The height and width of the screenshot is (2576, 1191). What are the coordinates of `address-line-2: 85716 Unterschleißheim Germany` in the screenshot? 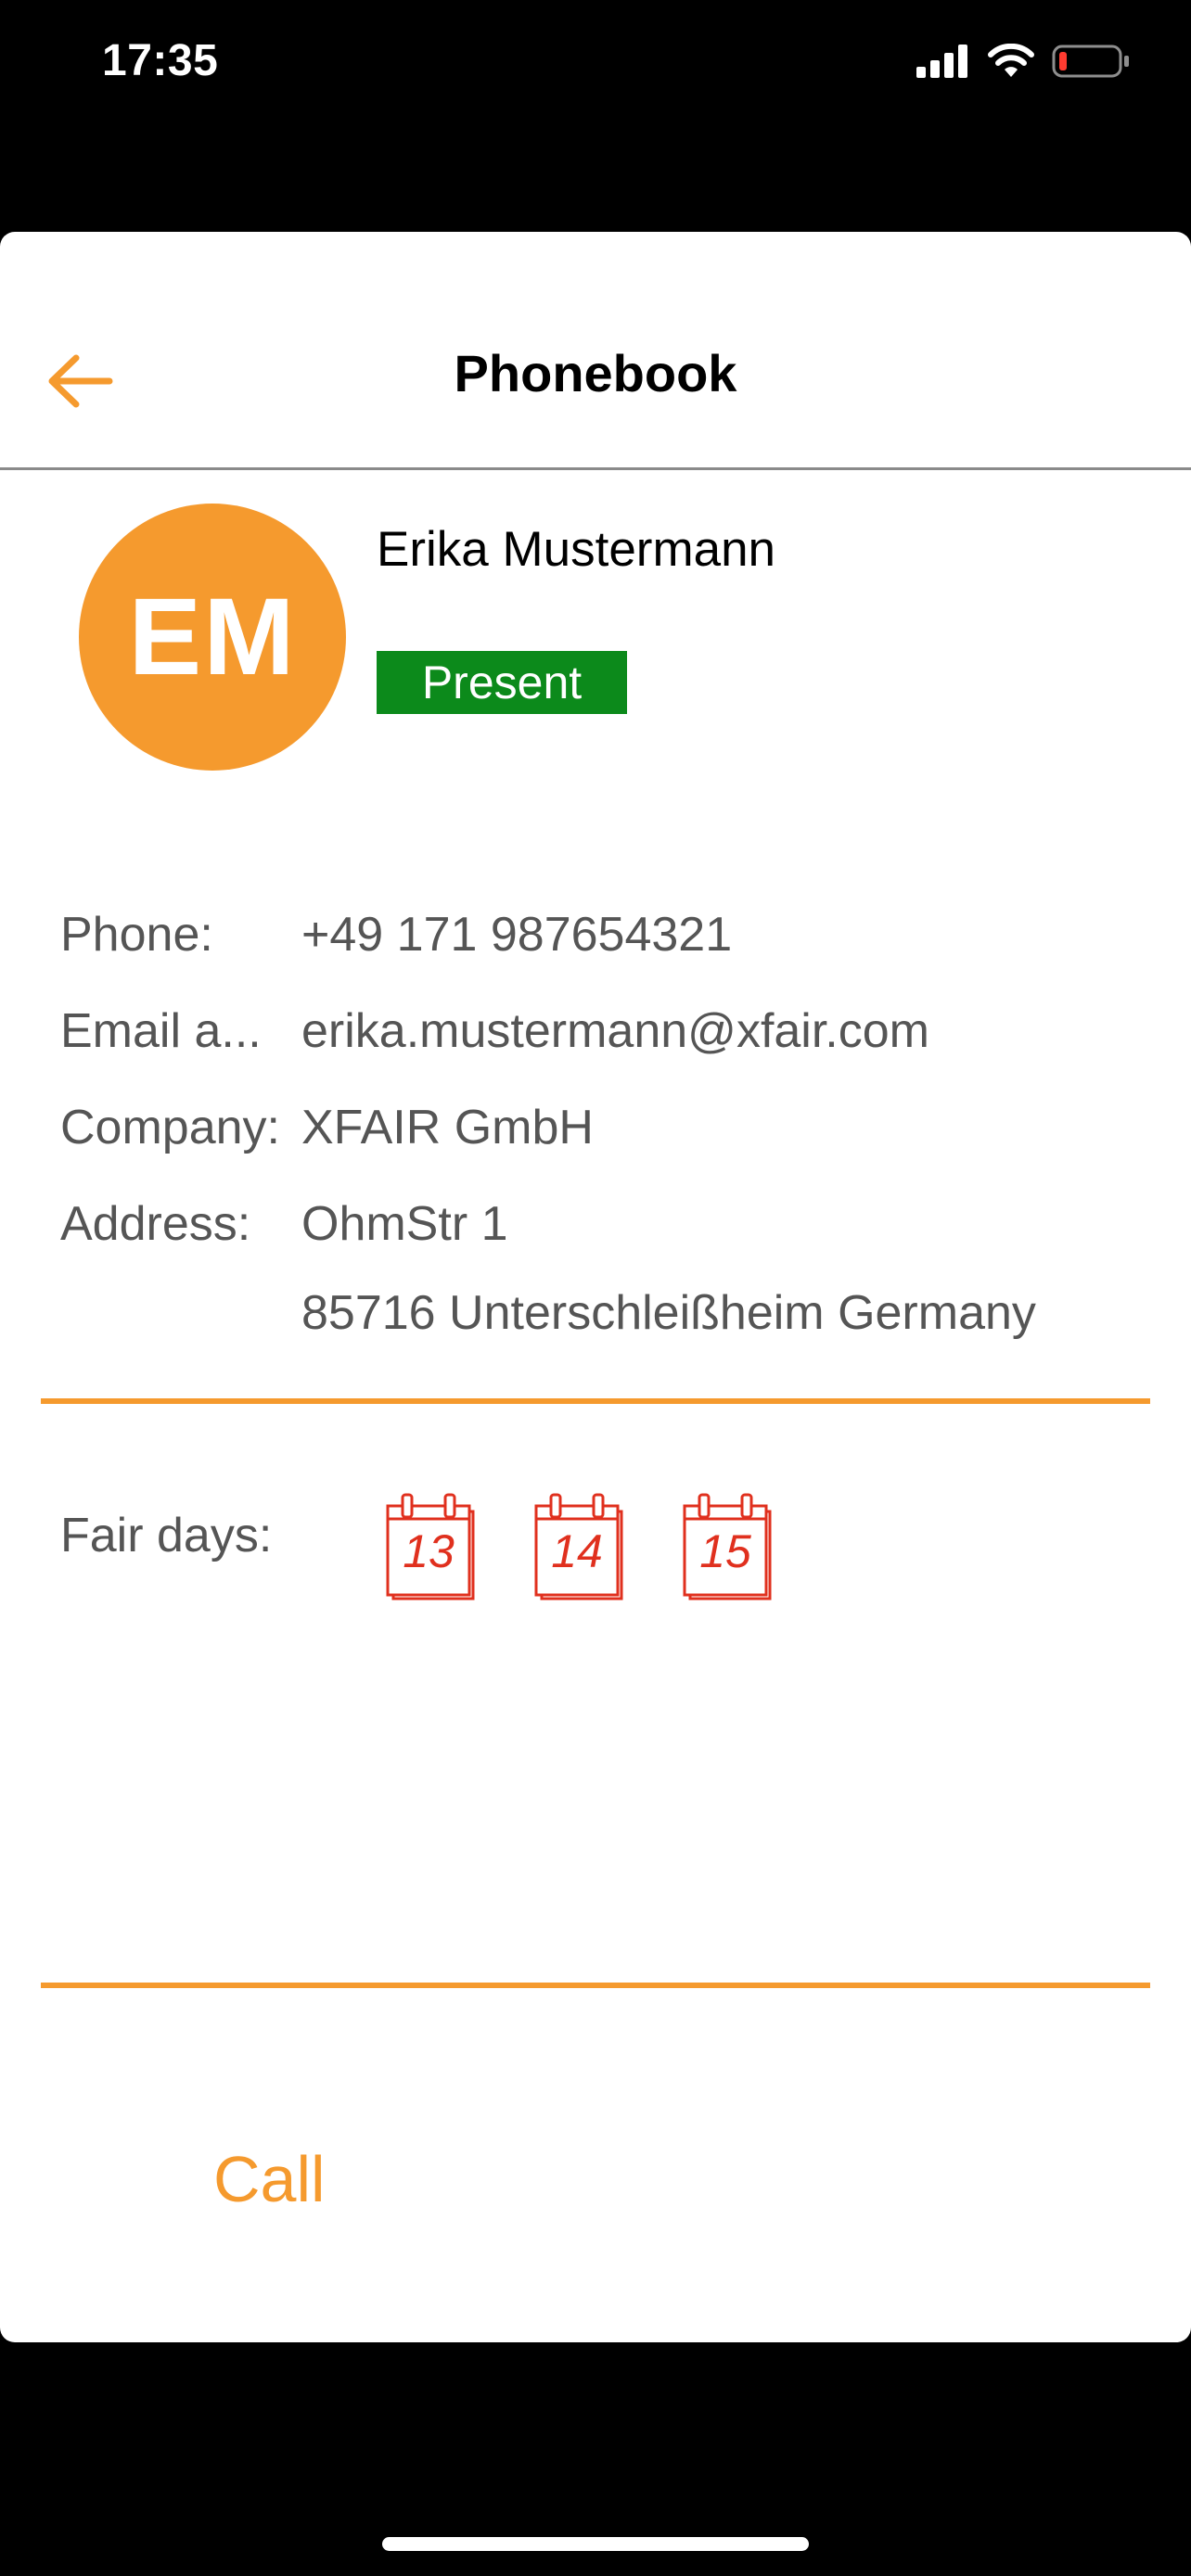 It's located at (668, 1313).